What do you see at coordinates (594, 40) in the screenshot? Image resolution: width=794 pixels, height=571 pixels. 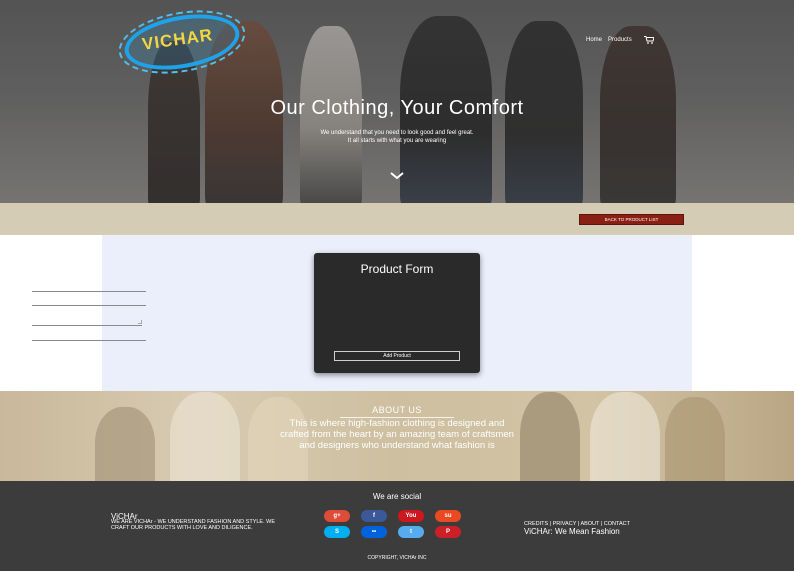 I see `nav-home-link: Home` at bounding box center [594, 40].